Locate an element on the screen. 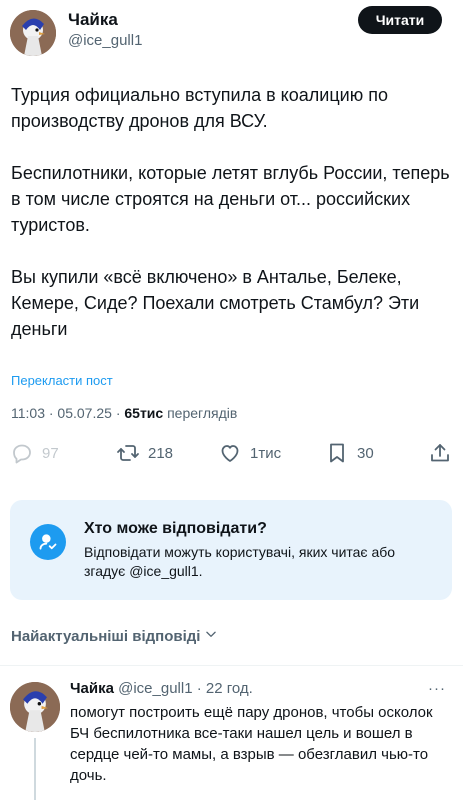  author-avatar is located at coordinates (33, 33).